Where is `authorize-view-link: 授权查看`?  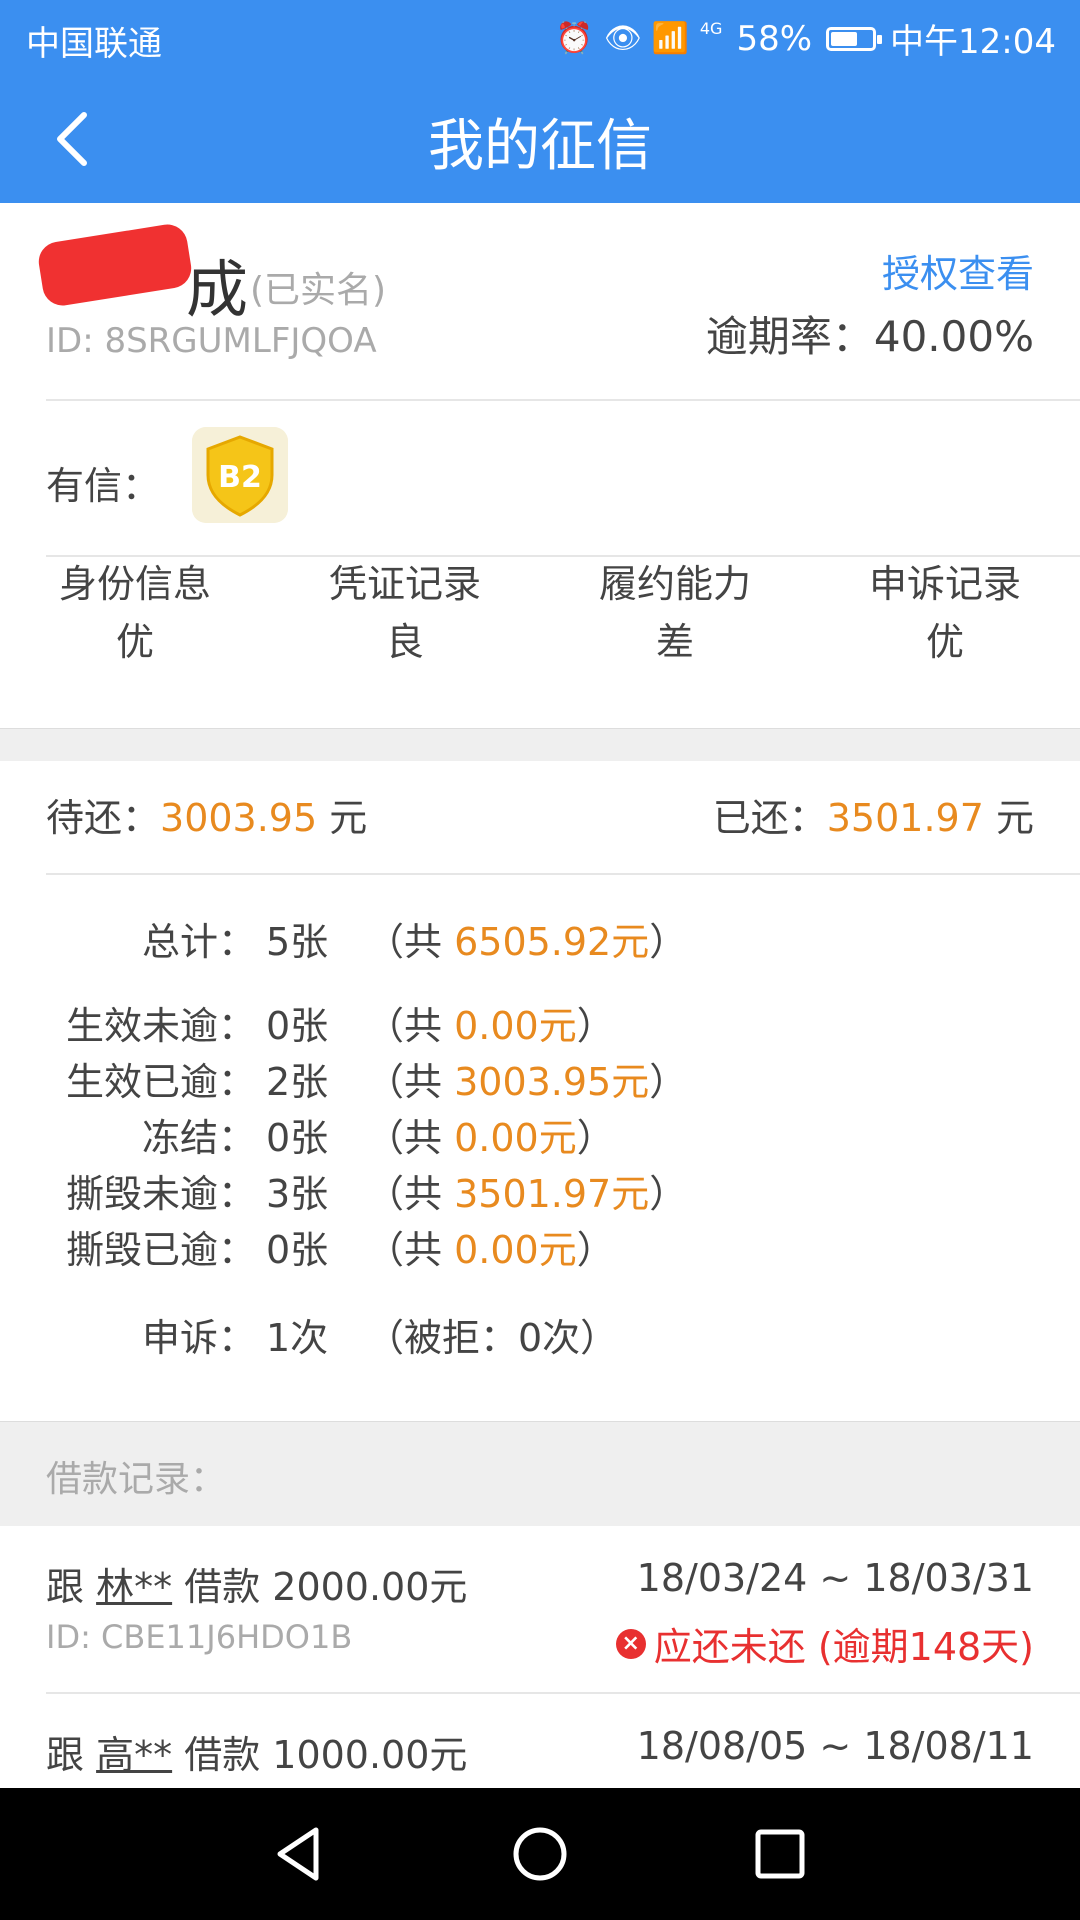
authorize-view-link: 授权查看 is located at coordinates (958, 270).